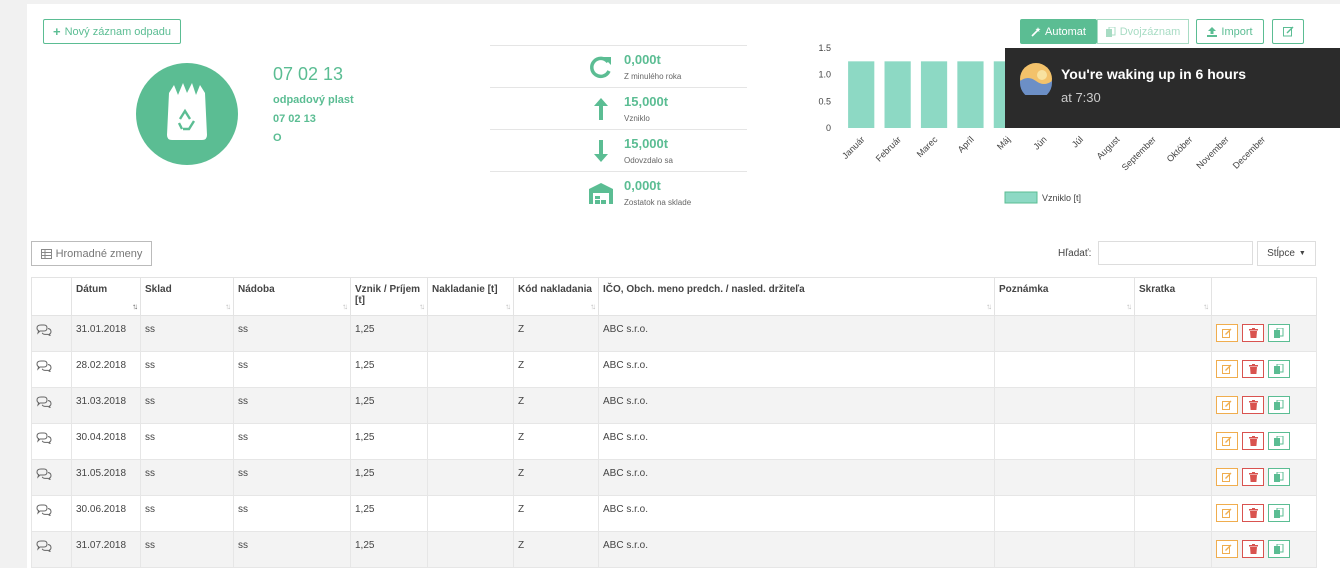  Describe the element at coordinates (308, 74) in the screenshot. I see `waste-code-title: 07 02 13` at that location.